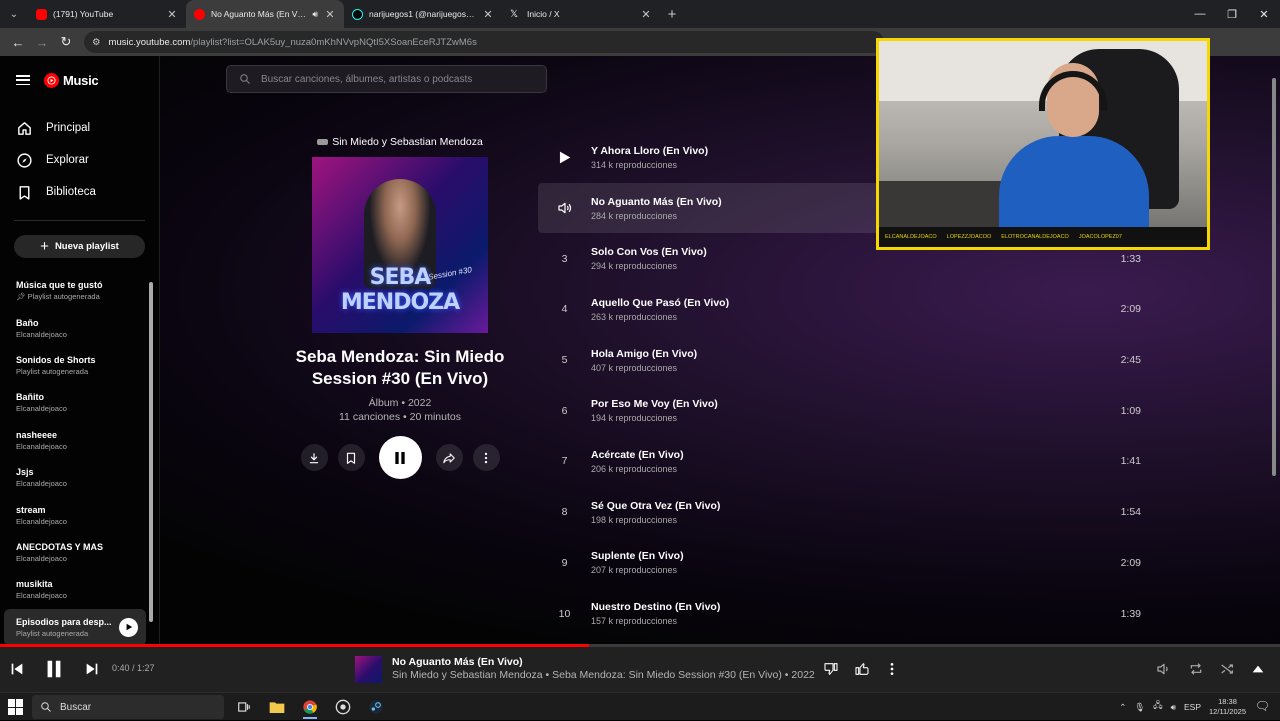 The width and height of the screenshot is (1280, 721). Describe the element at coordinates (315, 14) in the screenshot. I see `audio-playing-icon: 🔊︎` at that location.